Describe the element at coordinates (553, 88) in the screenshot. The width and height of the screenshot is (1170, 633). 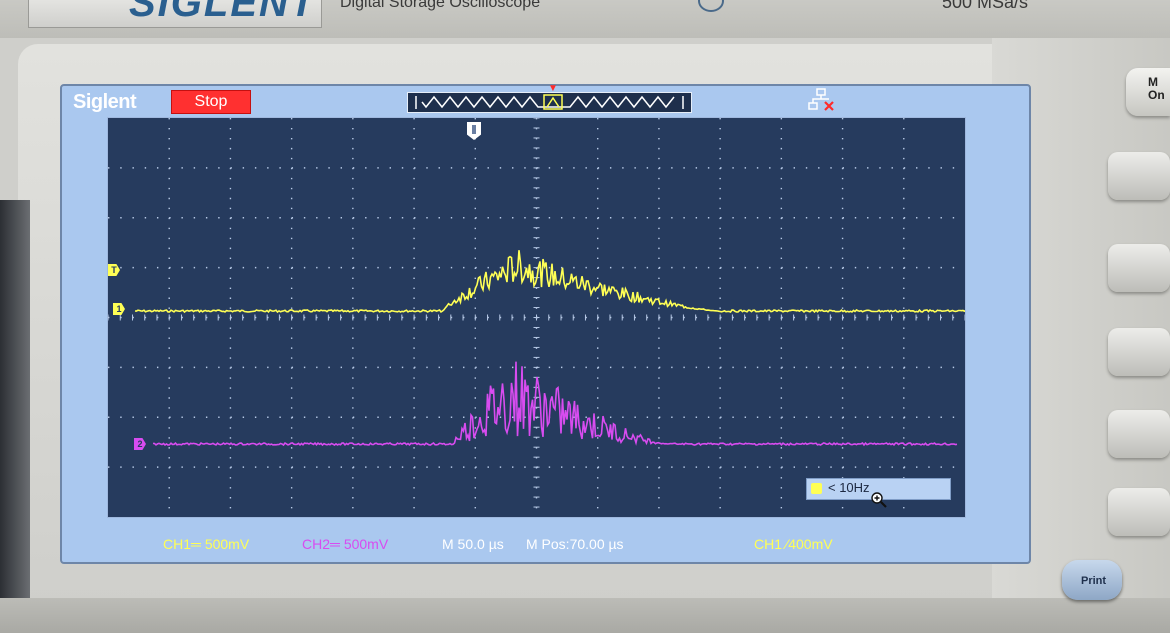
I see `memory-trigger-marker: ▼` at that location.